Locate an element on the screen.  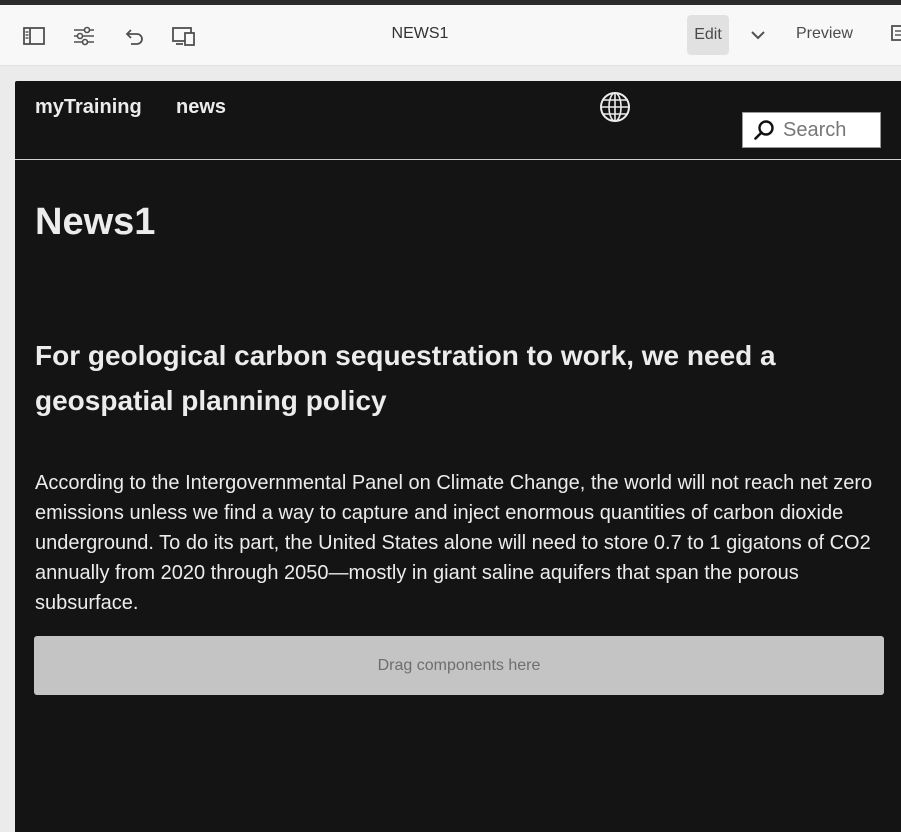
page-title: News1 is located at coordinates (95, 222).